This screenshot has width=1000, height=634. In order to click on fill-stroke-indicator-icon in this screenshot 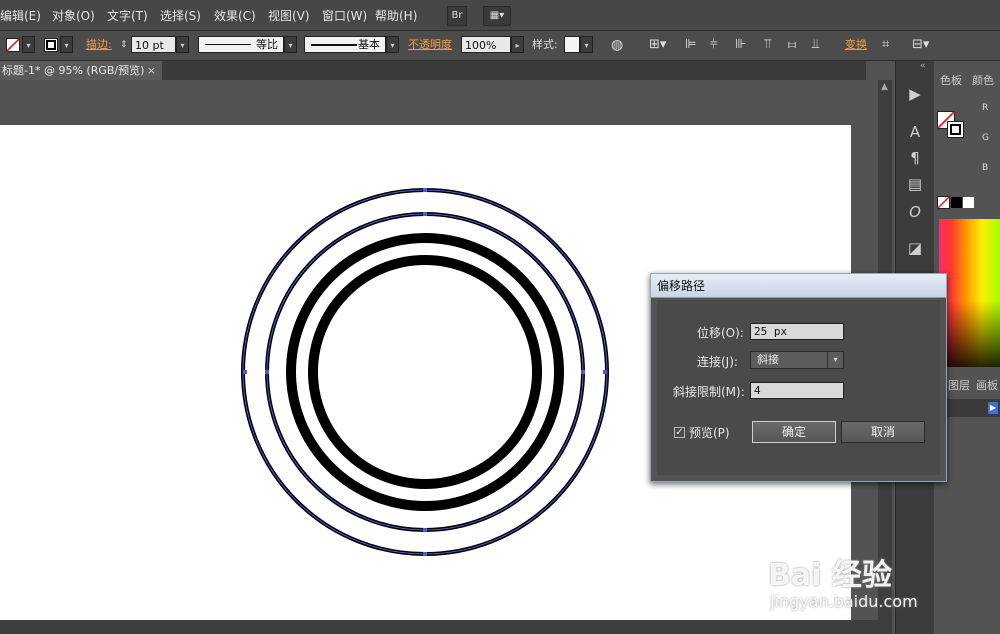, I will do `click(951, 125)`.